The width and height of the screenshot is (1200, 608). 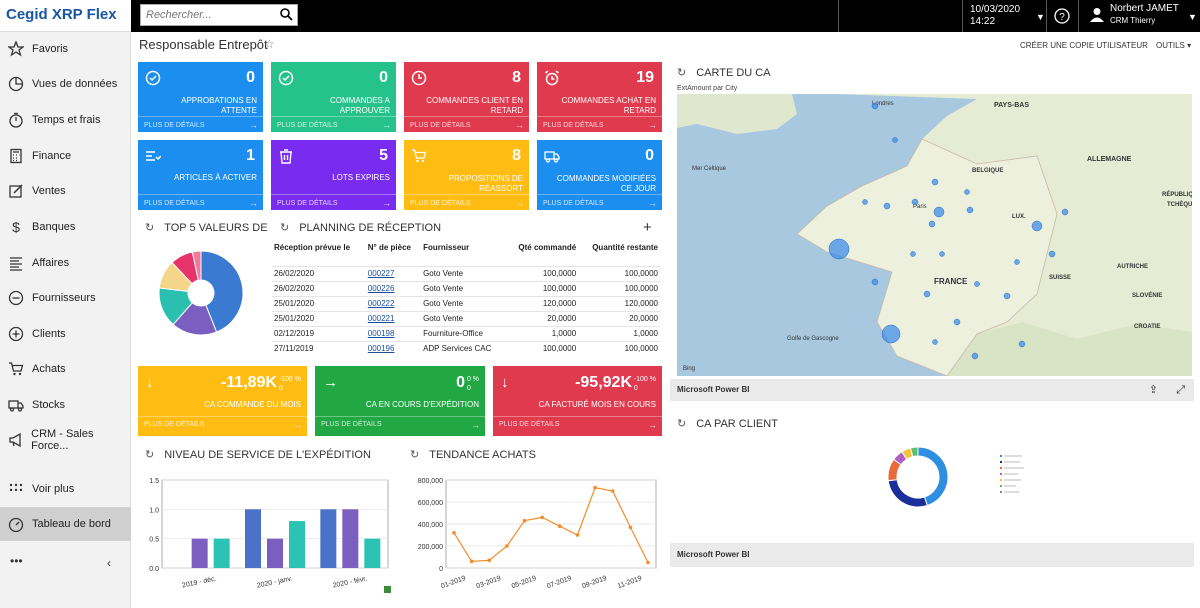 What do you see at coordinates (65, 84) in the screenshot?
I see `sidebar-item-vues-de-donnees: Vues de données` at bounding box center [65, 84].